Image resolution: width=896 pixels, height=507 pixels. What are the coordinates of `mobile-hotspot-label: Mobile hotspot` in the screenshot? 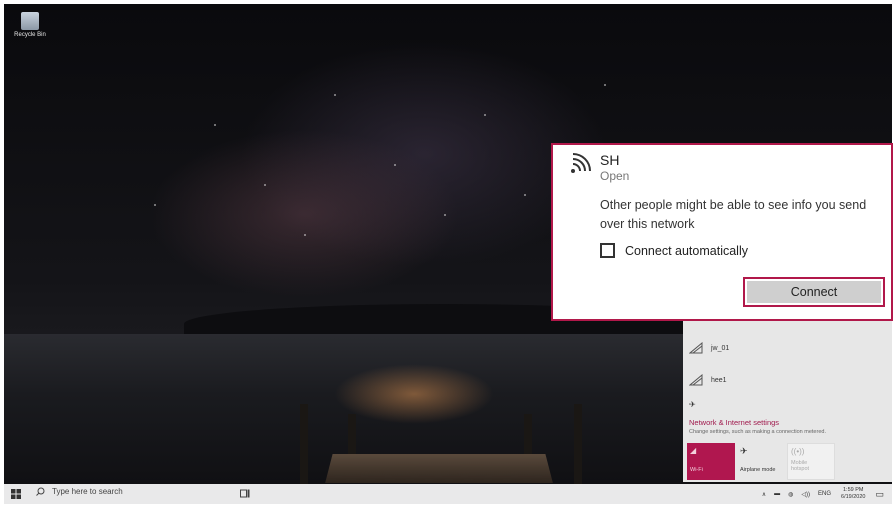 It's located at (800, 466).